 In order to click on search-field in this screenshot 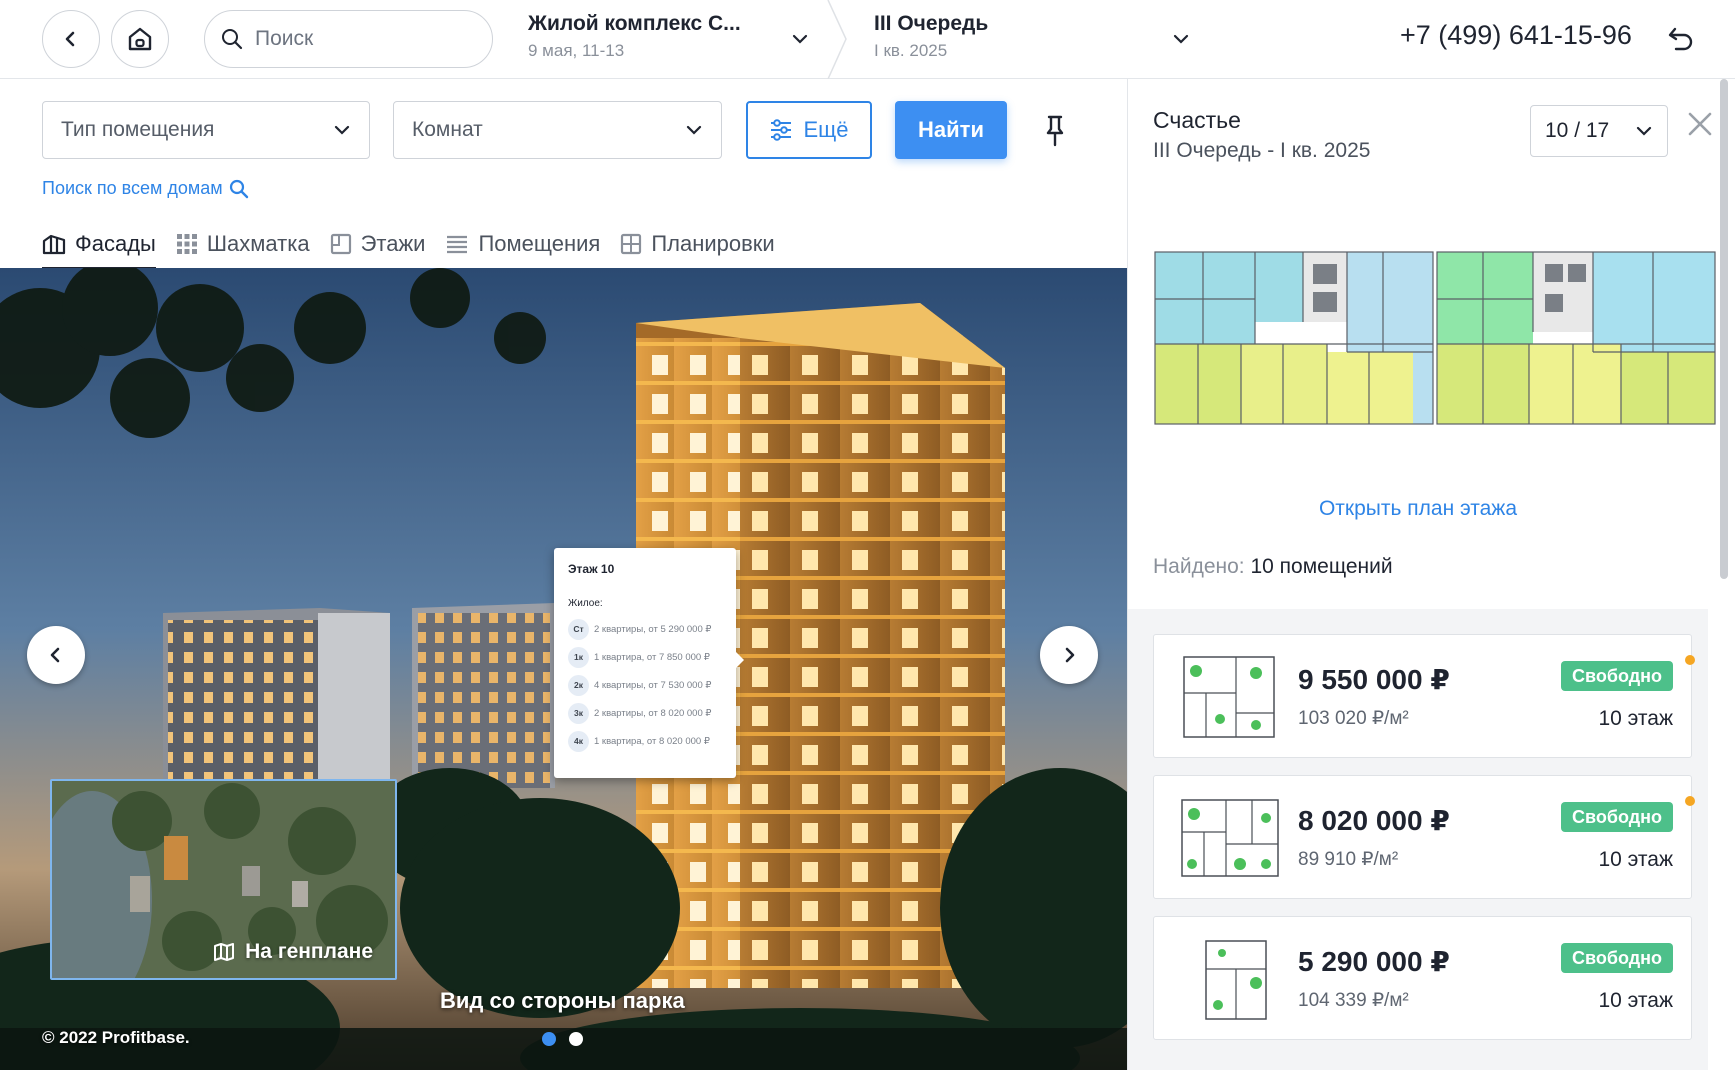, I will do `click(348, 39)`.